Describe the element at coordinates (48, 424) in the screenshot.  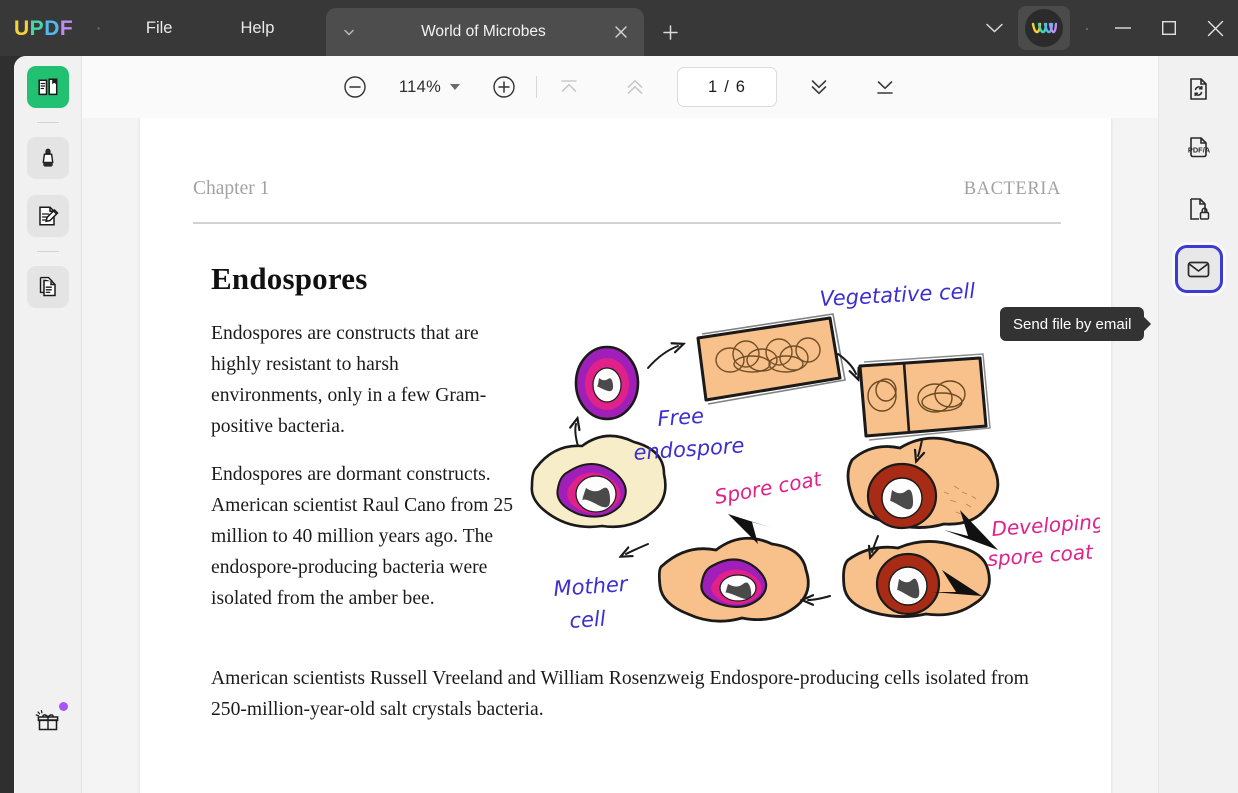
I see `left-sidebar` at that location.